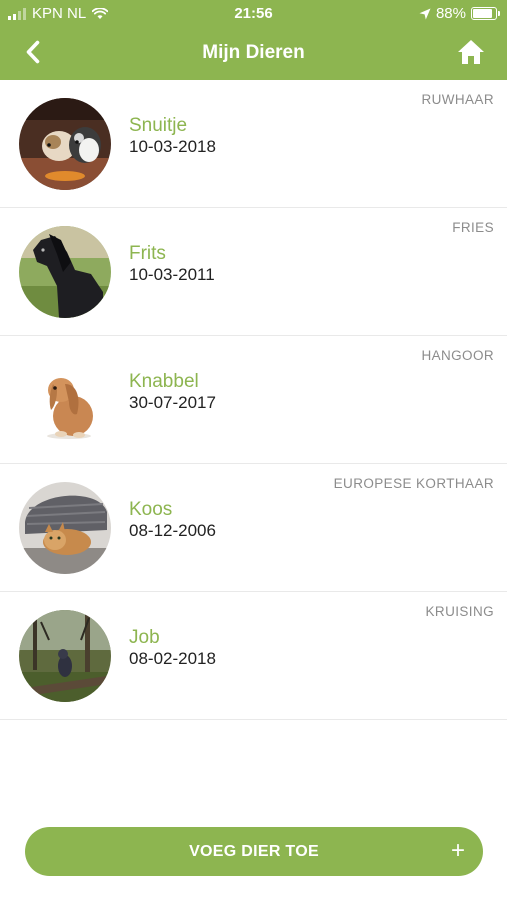 The image size is (507, 900). I want to click on pet-birthdate: 10-03-2018, so click(172, 146).